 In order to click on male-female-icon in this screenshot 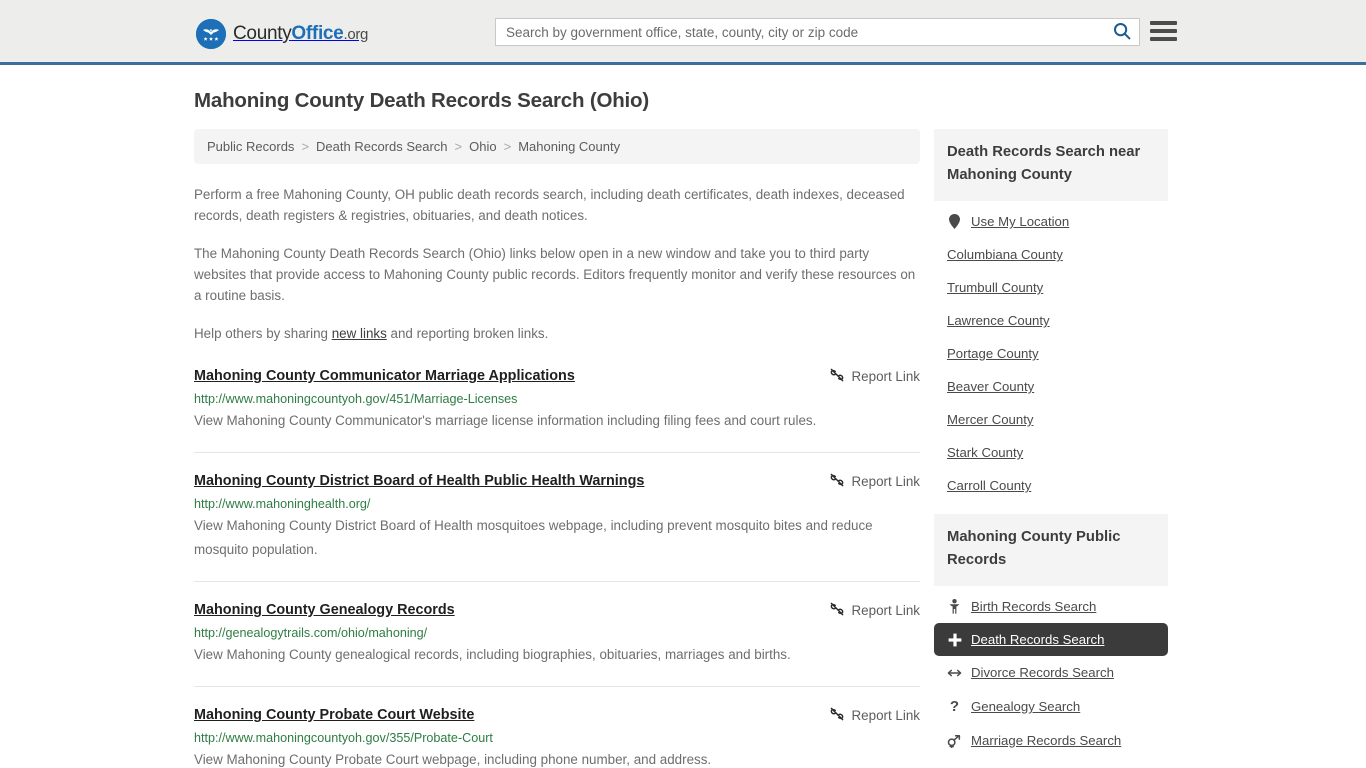, I will do `click(954, 741)`.